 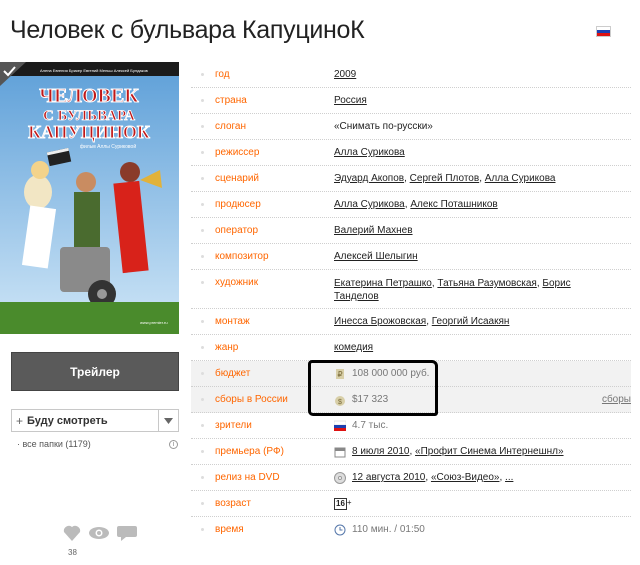 I want to click on money-bag-icon: $, so click(x=340, y=401).